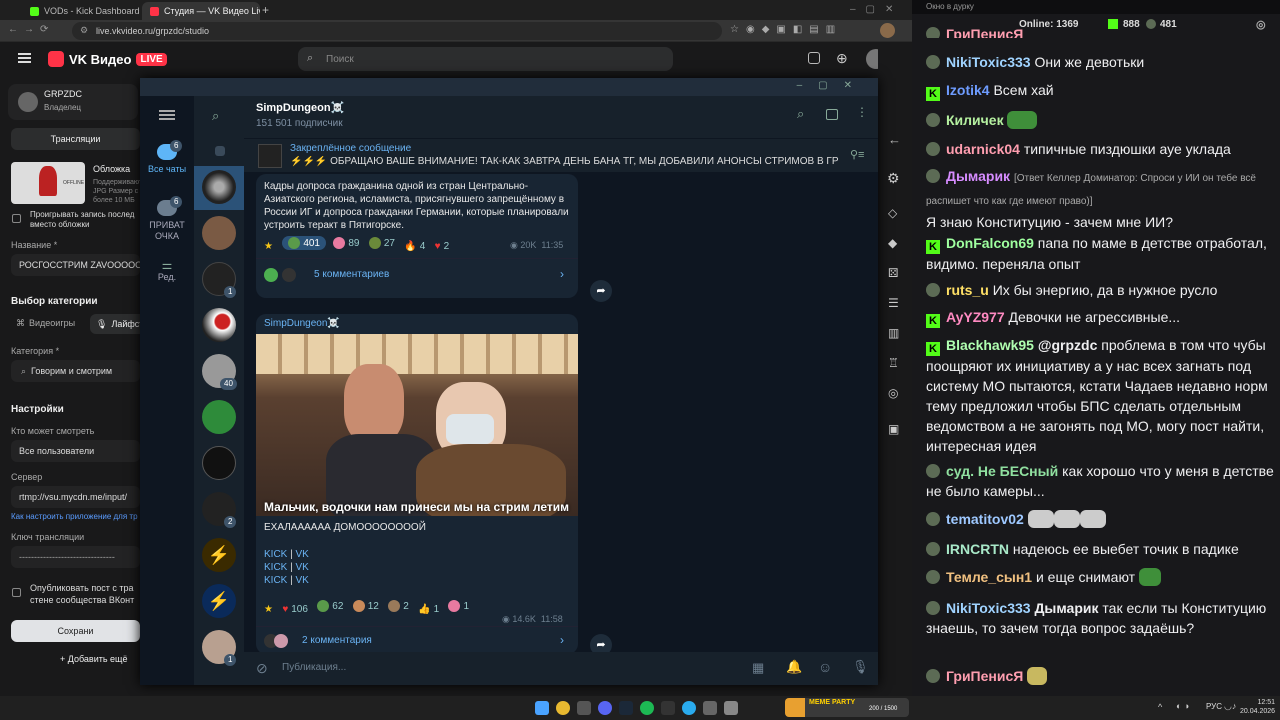 The image size is (1280, 720). What do you see at coordinates (74, 516) in the screenshot?
I see `howto-link: Как настроить приложение для тр` at bounding box center [74, 516].